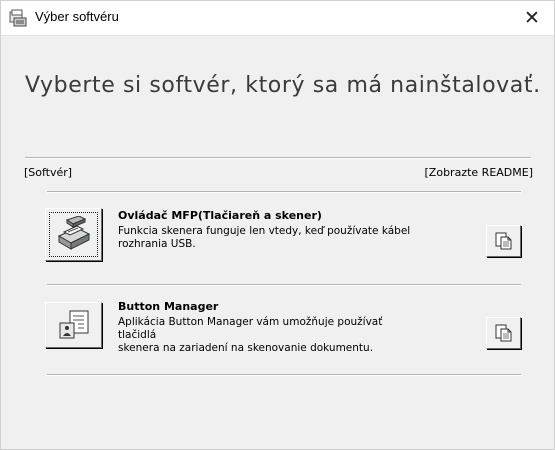 This screenshot has height=450, width=555. What do you see at coordinates (73, 325) in the screenshot?
I see `install-button-manager-button` at bounding box center [73, 325].